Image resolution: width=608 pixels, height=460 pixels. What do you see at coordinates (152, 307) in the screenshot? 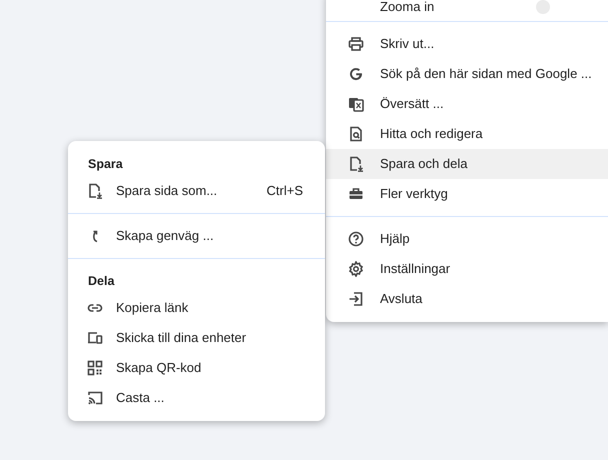
I see `menu-item-label: Kopiera länk` at bounding box center [152, 307].